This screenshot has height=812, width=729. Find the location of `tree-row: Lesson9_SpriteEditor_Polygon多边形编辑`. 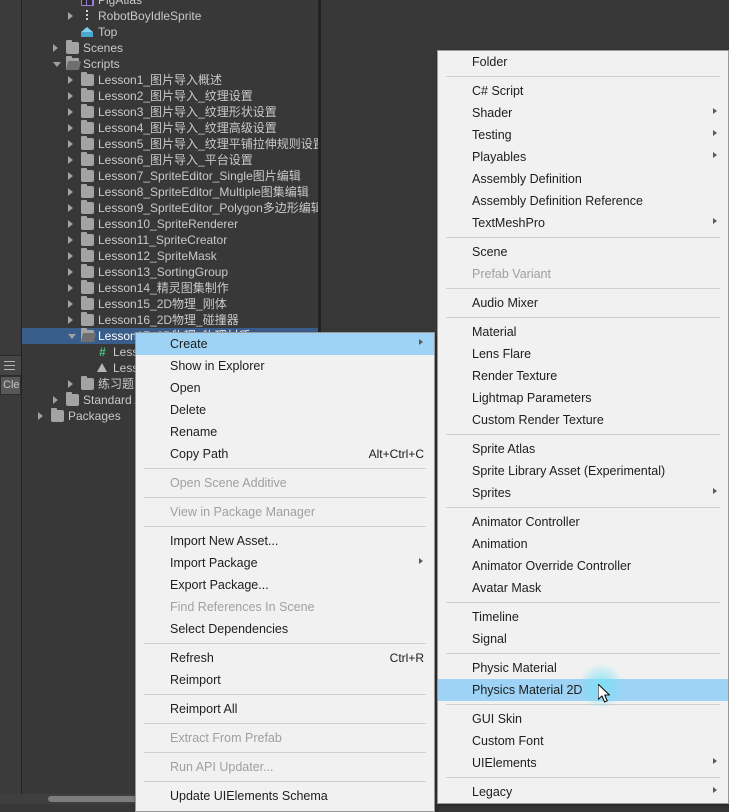

tree-row: Lesson9_SpriteEditor_Polygon多边形编辑 is located at coordinates (169, 208).